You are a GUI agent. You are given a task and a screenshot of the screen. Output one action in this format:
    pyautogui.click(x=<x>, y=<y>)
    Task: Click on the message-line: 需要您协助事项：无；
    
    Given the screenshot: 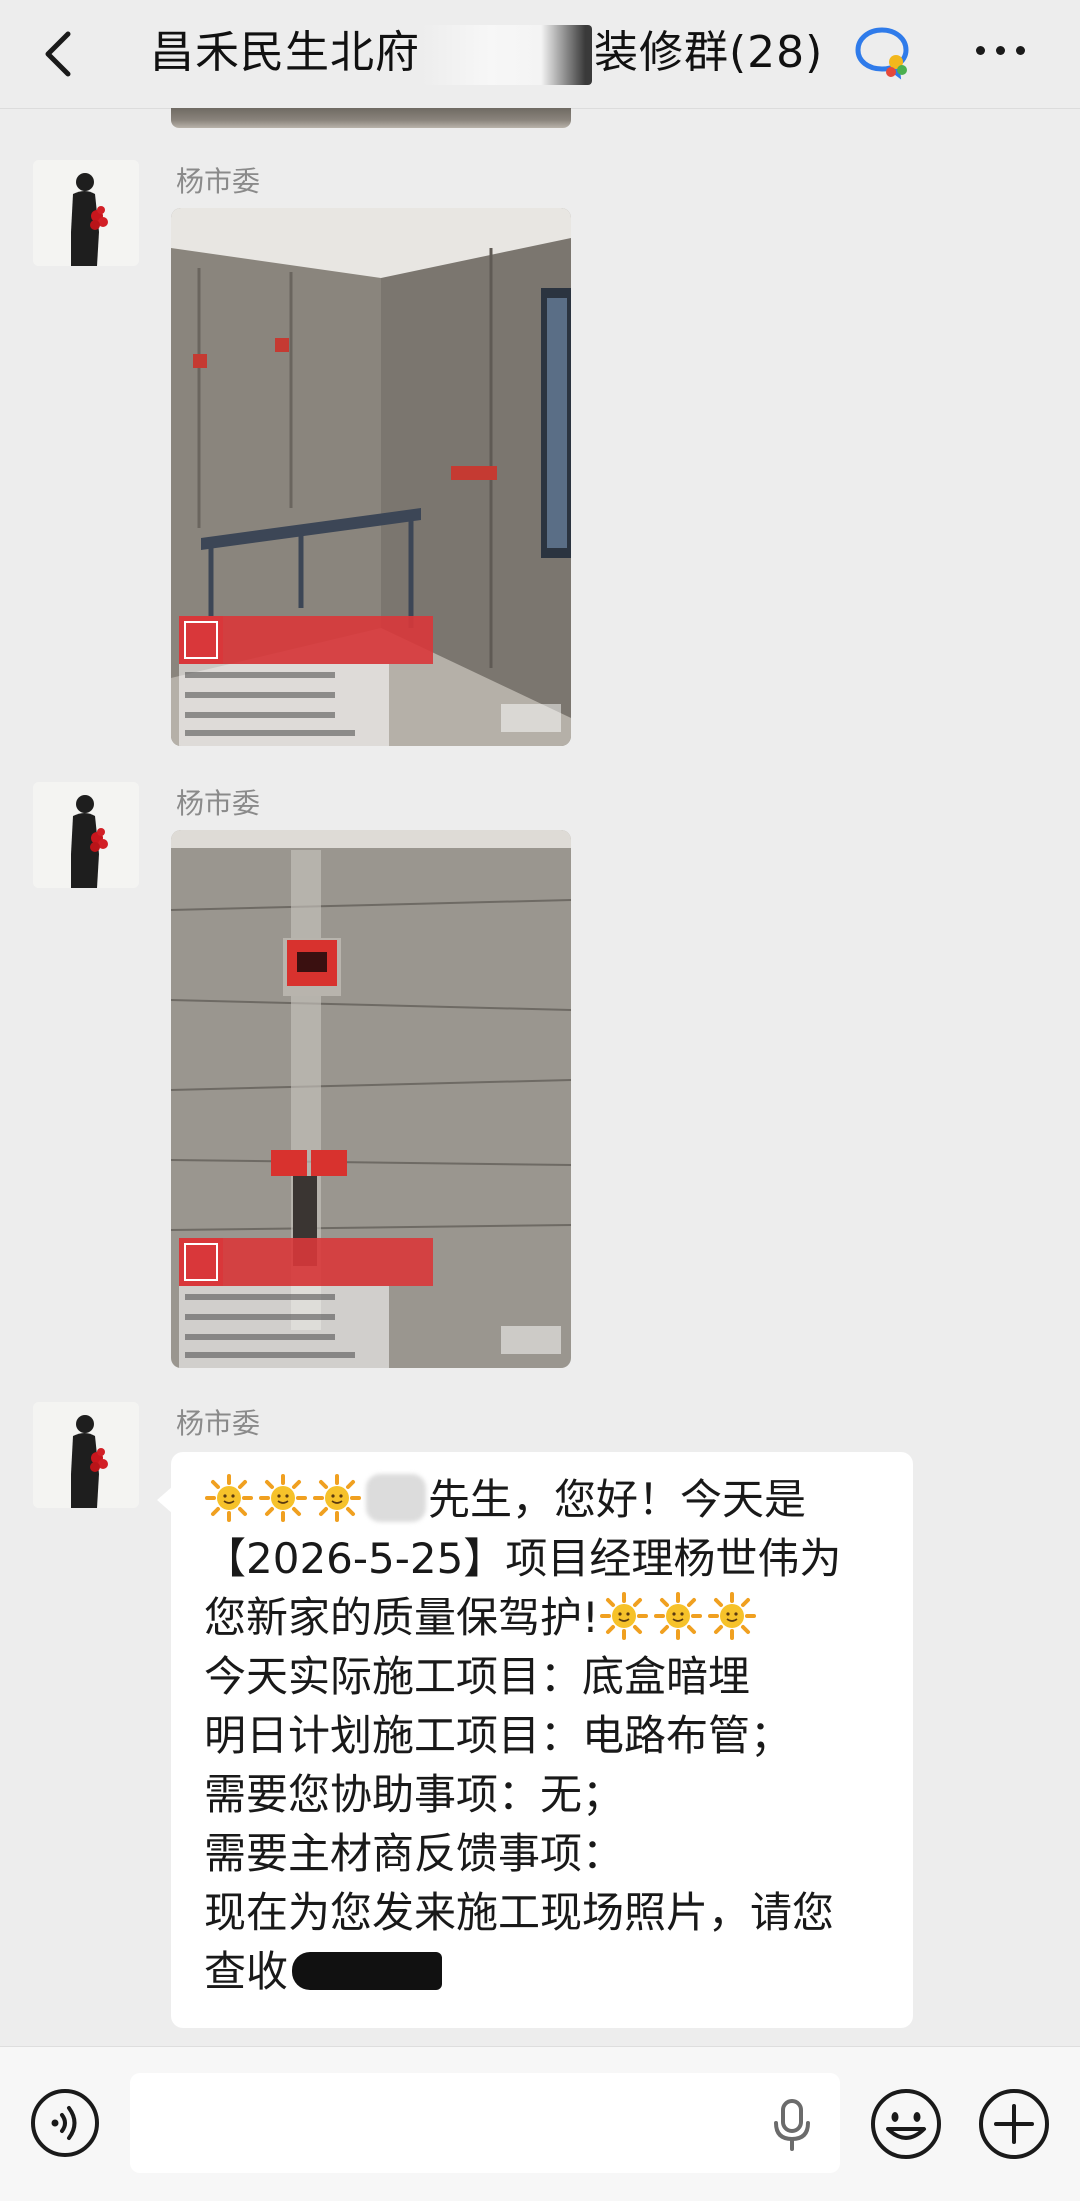 What is the action you would take?
    pyautogui.click(x=414, y=1794)
    